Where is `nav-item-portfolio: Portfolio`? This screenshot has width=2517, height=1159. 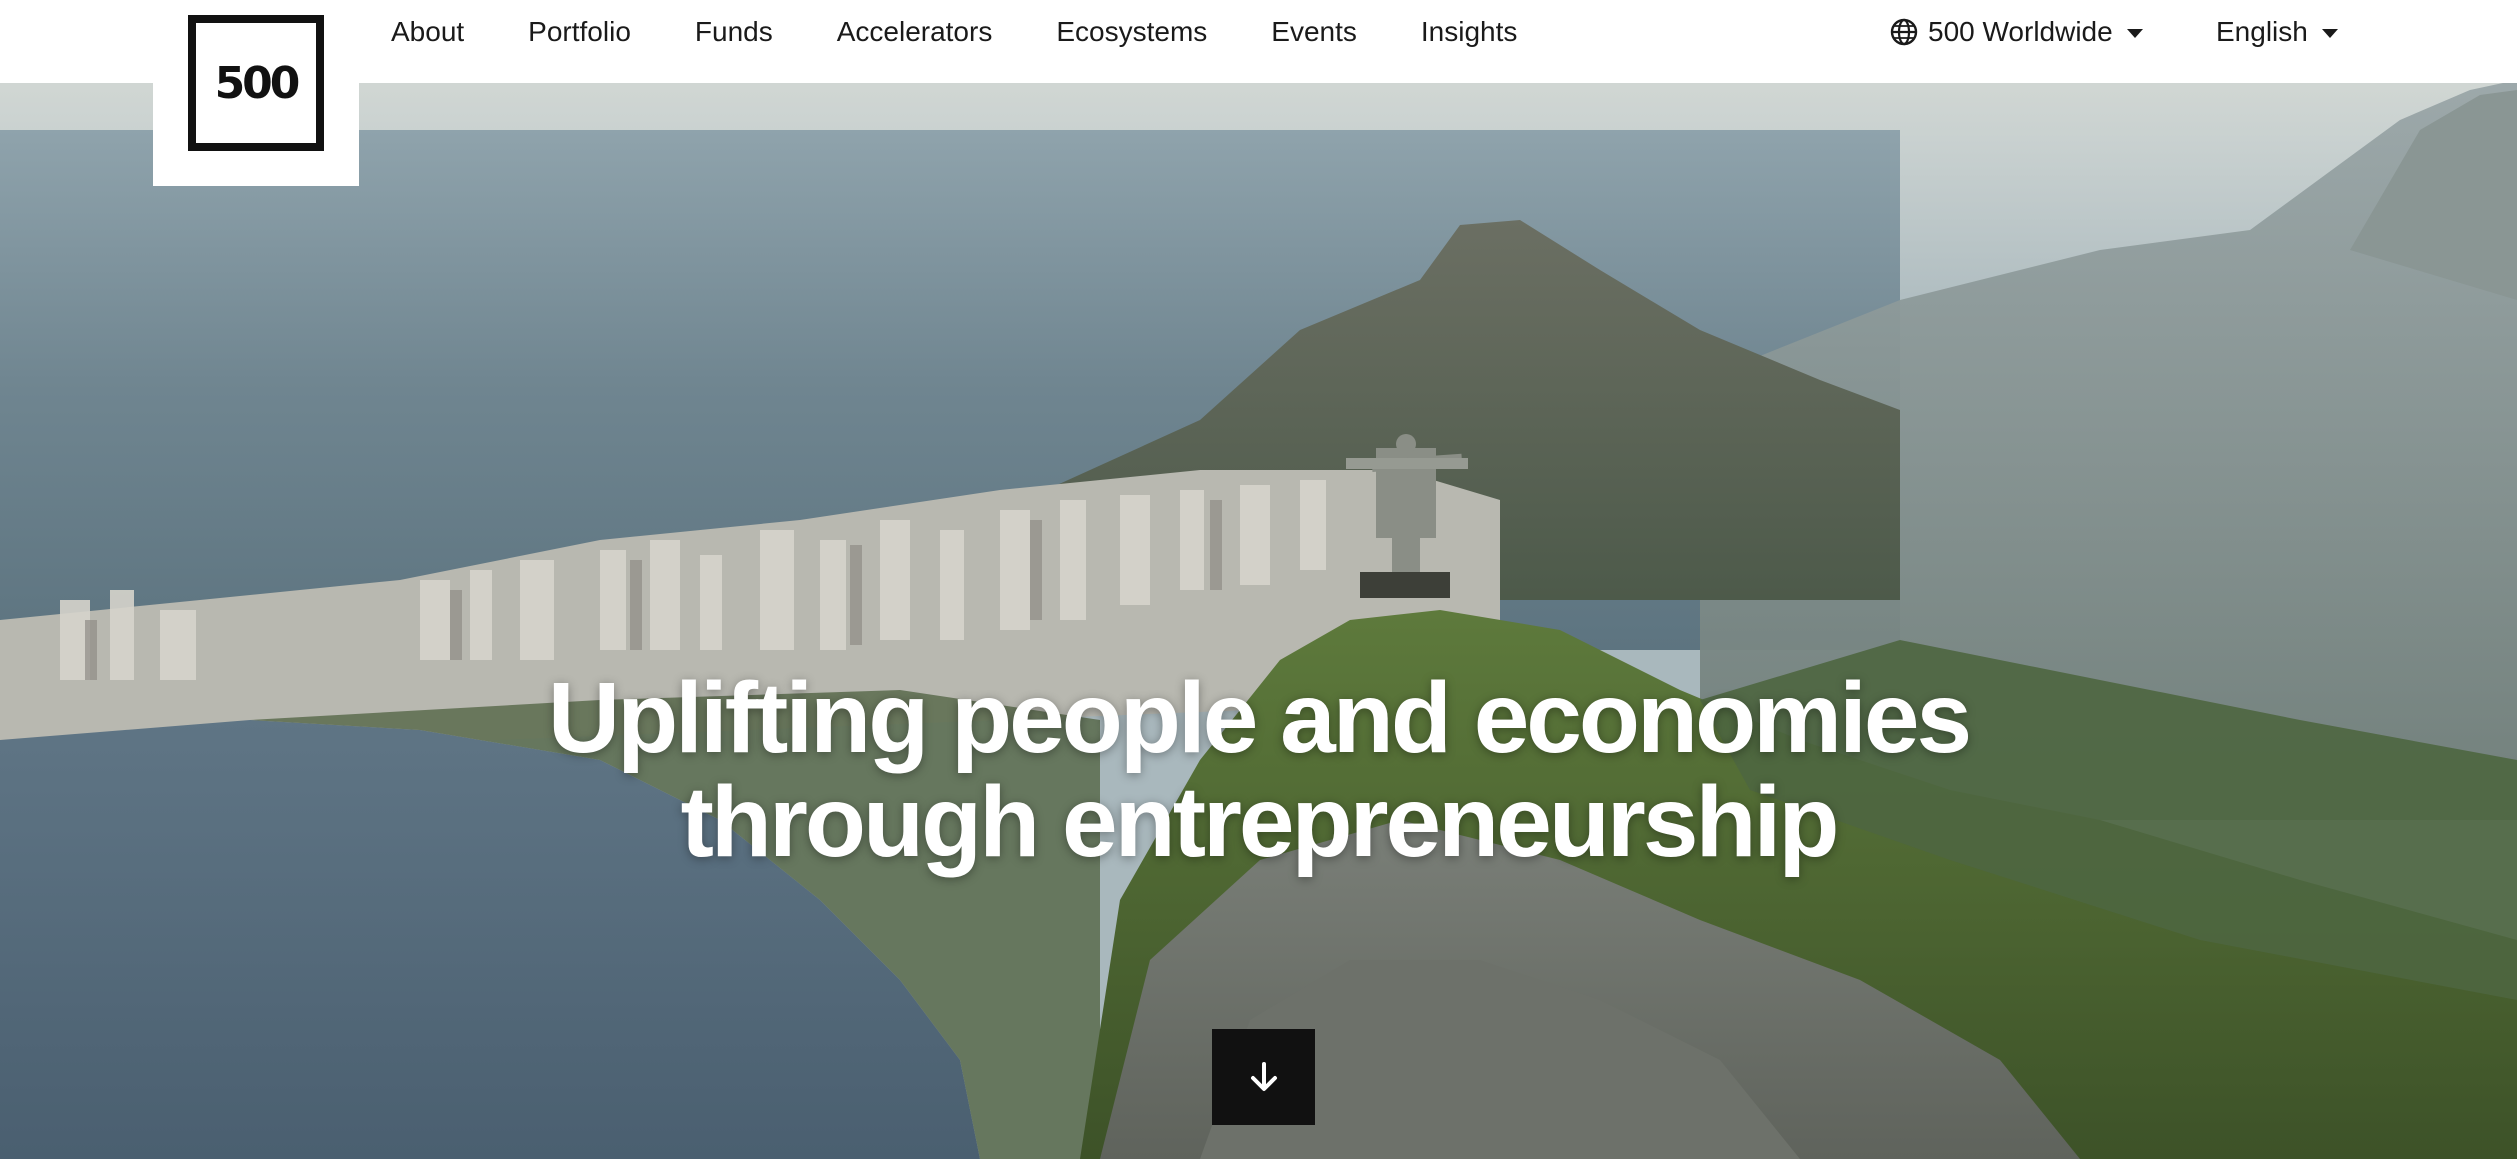
nav-item-portfolio: Portfolio is located at coordinates (579, 32).